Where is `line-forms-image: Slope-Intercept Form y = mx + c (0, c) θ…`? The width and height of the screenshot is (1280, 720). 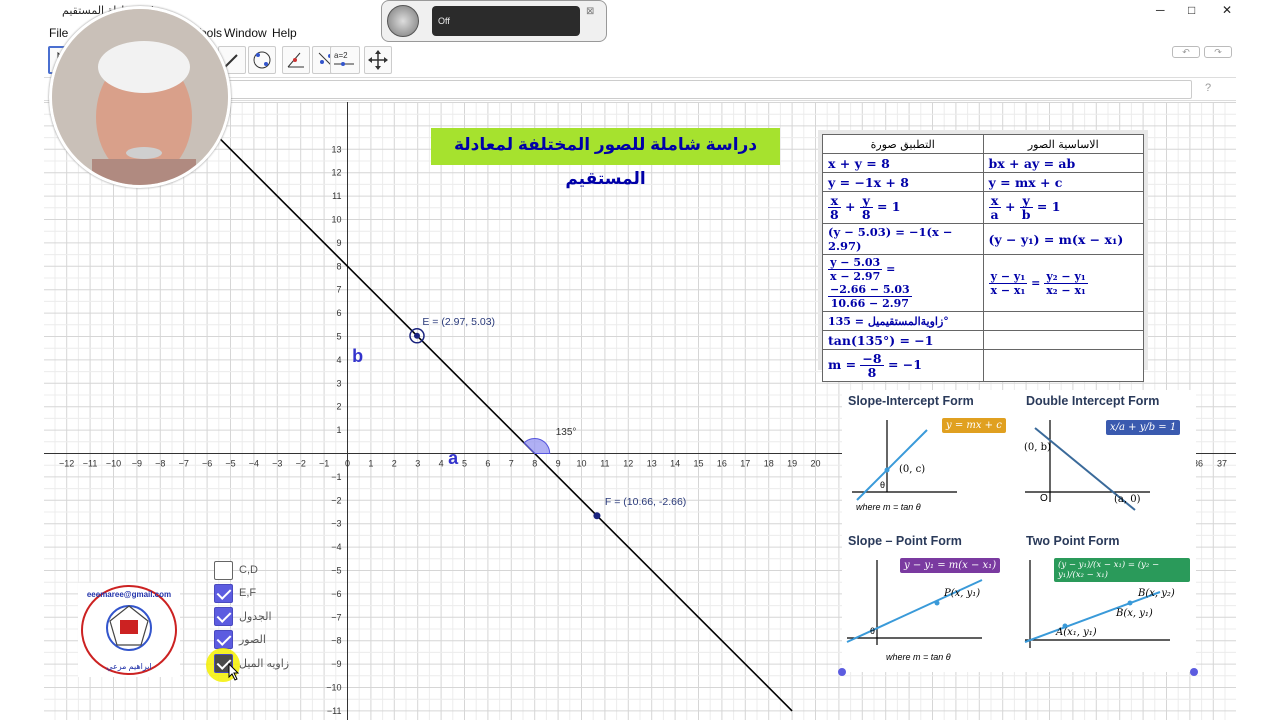
line-forms-image: Slope-Intercept Form y = mx + c (0, c) θ… is located at coordinates (1019, 531).